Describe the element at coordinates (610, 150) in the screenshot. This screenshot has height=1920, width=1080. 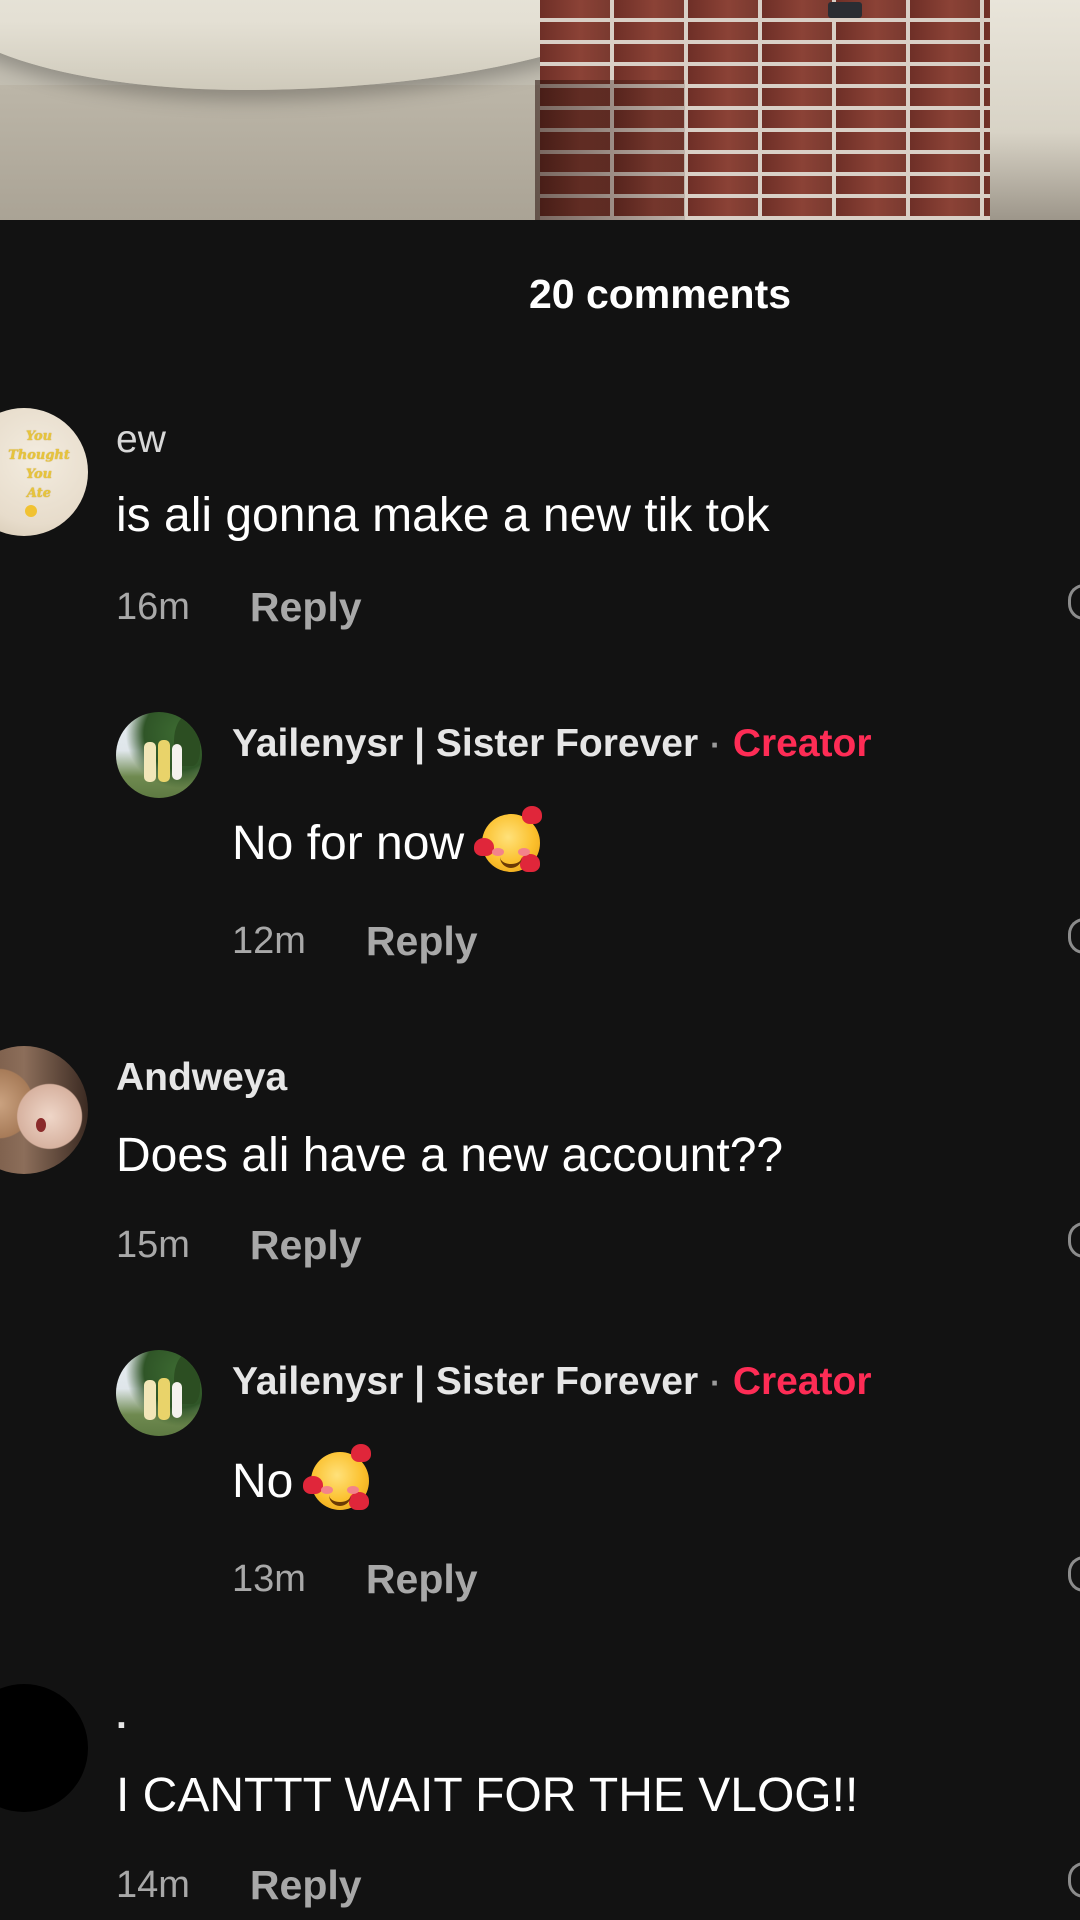
I see `video-brick-shadow` at that location.